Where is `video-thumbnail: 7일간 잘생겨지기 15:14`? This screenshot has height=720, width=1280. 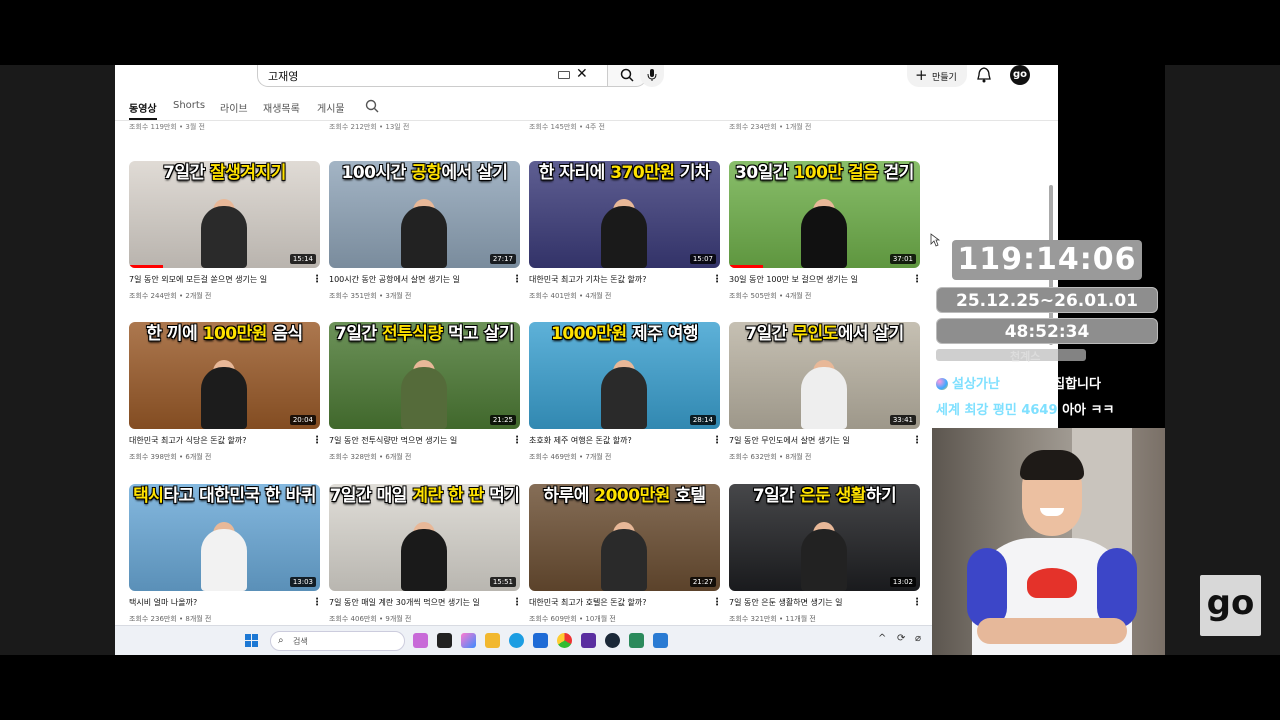
video-thumbnail: 7일간 잘생겨지기 15:14 is located at coordinates (224, 214).